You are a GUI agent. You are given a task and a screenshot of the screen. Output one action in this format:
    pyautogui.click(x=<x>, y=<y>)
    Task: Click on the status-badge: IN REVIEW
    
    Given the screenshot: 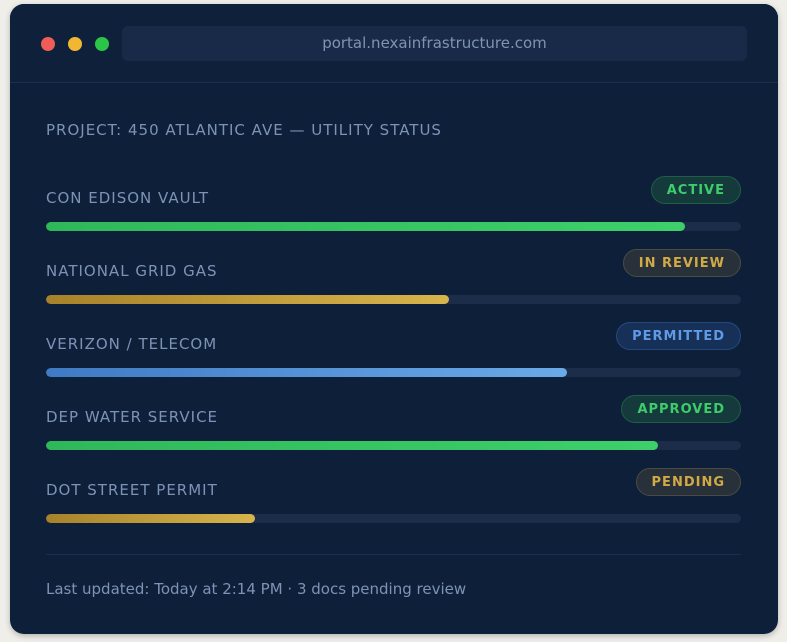 What is the action you would take?
    pyautogui.click(x=681, y=263)
    